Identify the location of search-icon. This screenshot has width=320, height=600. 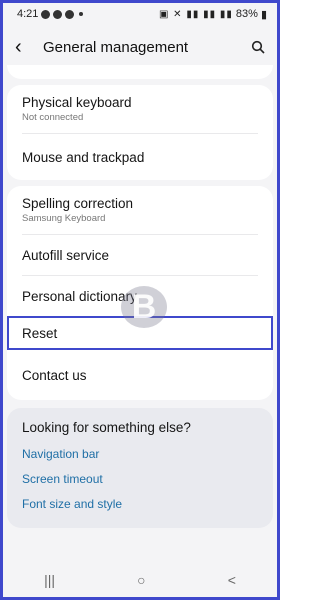
(258, 47).